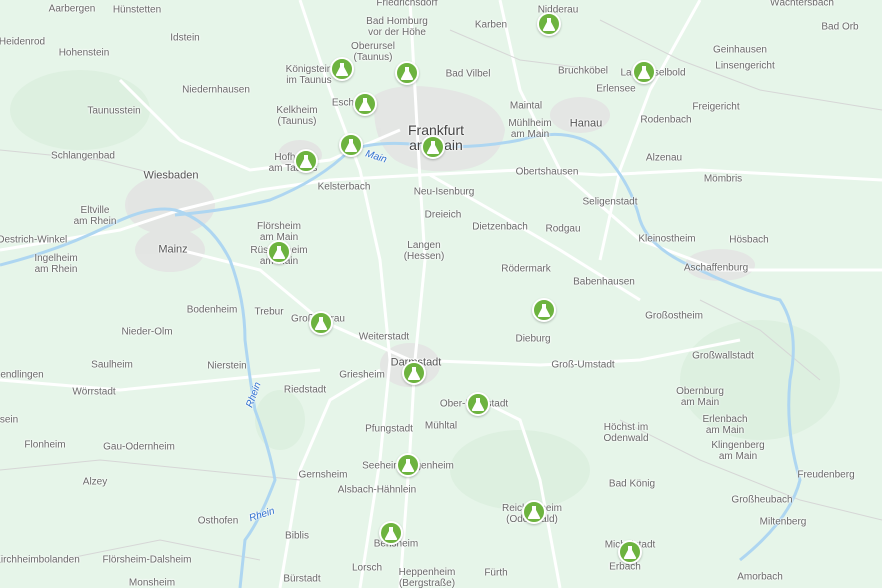 The width and height of the screenshot is (882, 588). I want to click on place-label: Alsbach-Hähnlein, so click(377, 490).